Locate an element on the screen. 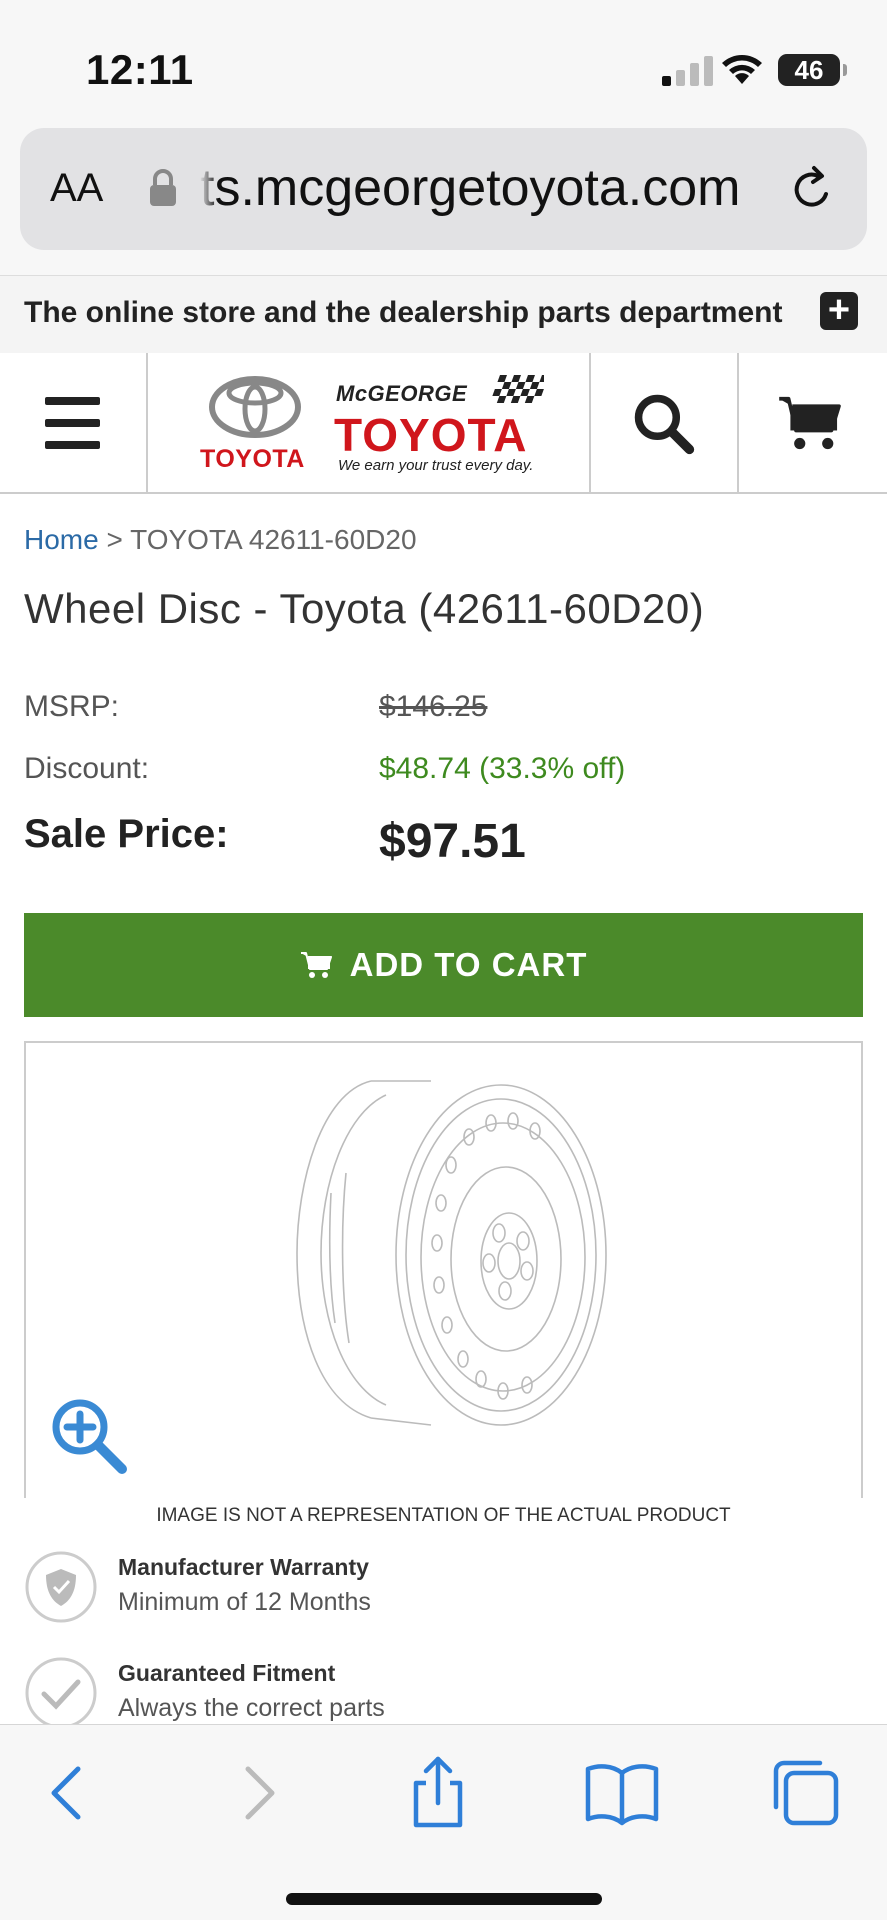  msrp-value: $146.25 is located at coordinates (433, 706).